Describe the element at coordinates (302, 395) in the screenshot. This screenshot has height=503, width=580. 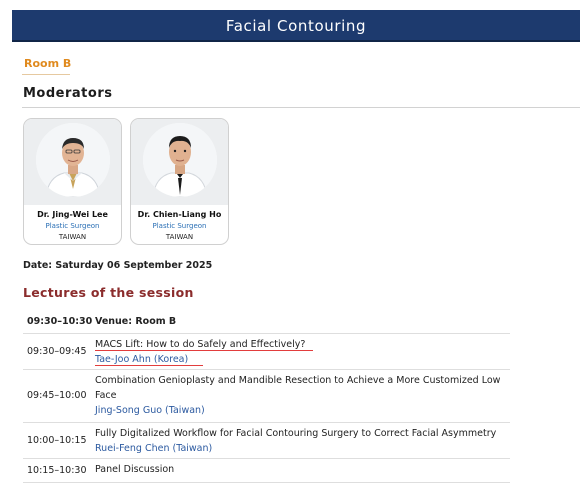
I see `lecture-topic-continued: Face` at that location.